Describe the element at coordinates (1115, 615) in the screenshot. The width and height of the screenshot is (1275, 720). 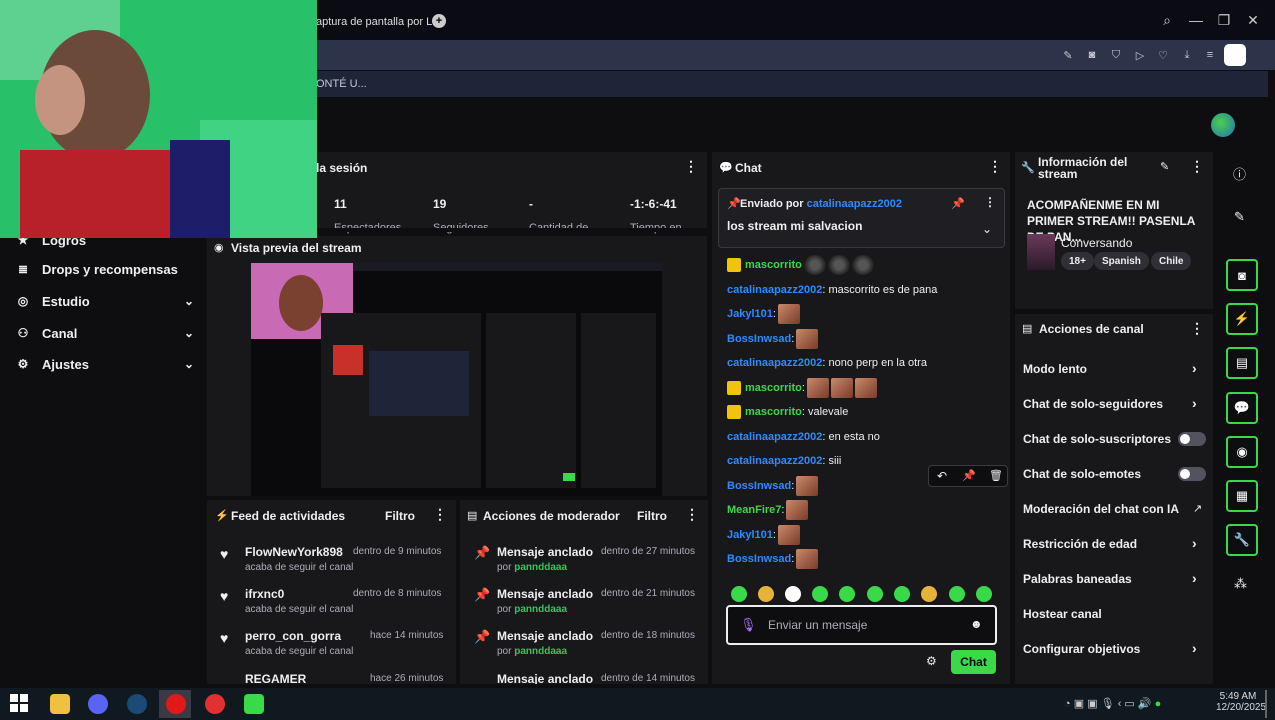
I see `channel-action-item: Hostear canal` at that location.